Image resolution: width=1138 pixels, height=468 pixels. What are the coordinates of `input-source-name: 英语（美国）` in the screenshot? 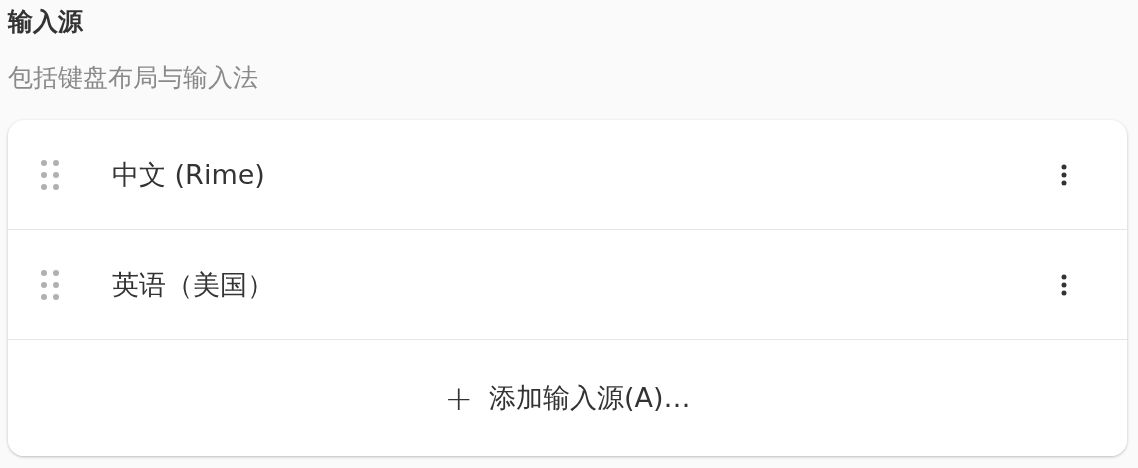 It's located at (193, 284).